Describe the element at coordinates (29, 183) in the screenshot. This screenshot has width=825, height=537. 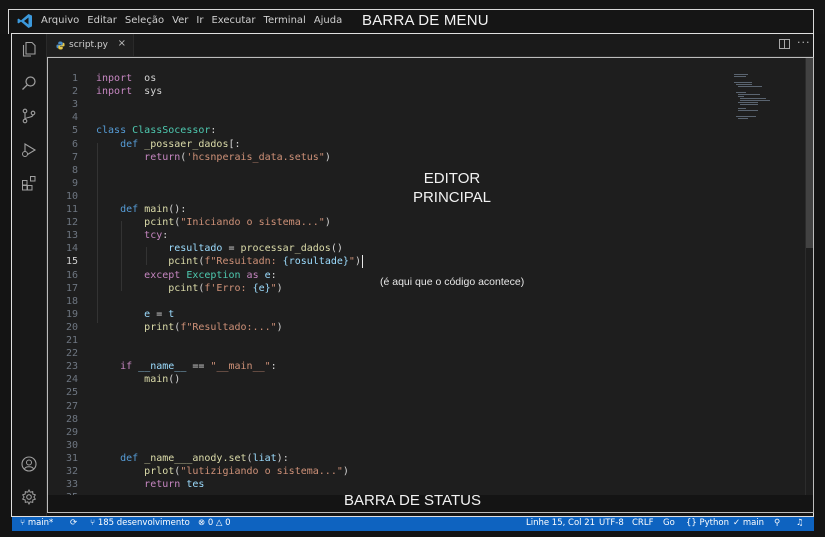
I see `extensions-icon` at that location.